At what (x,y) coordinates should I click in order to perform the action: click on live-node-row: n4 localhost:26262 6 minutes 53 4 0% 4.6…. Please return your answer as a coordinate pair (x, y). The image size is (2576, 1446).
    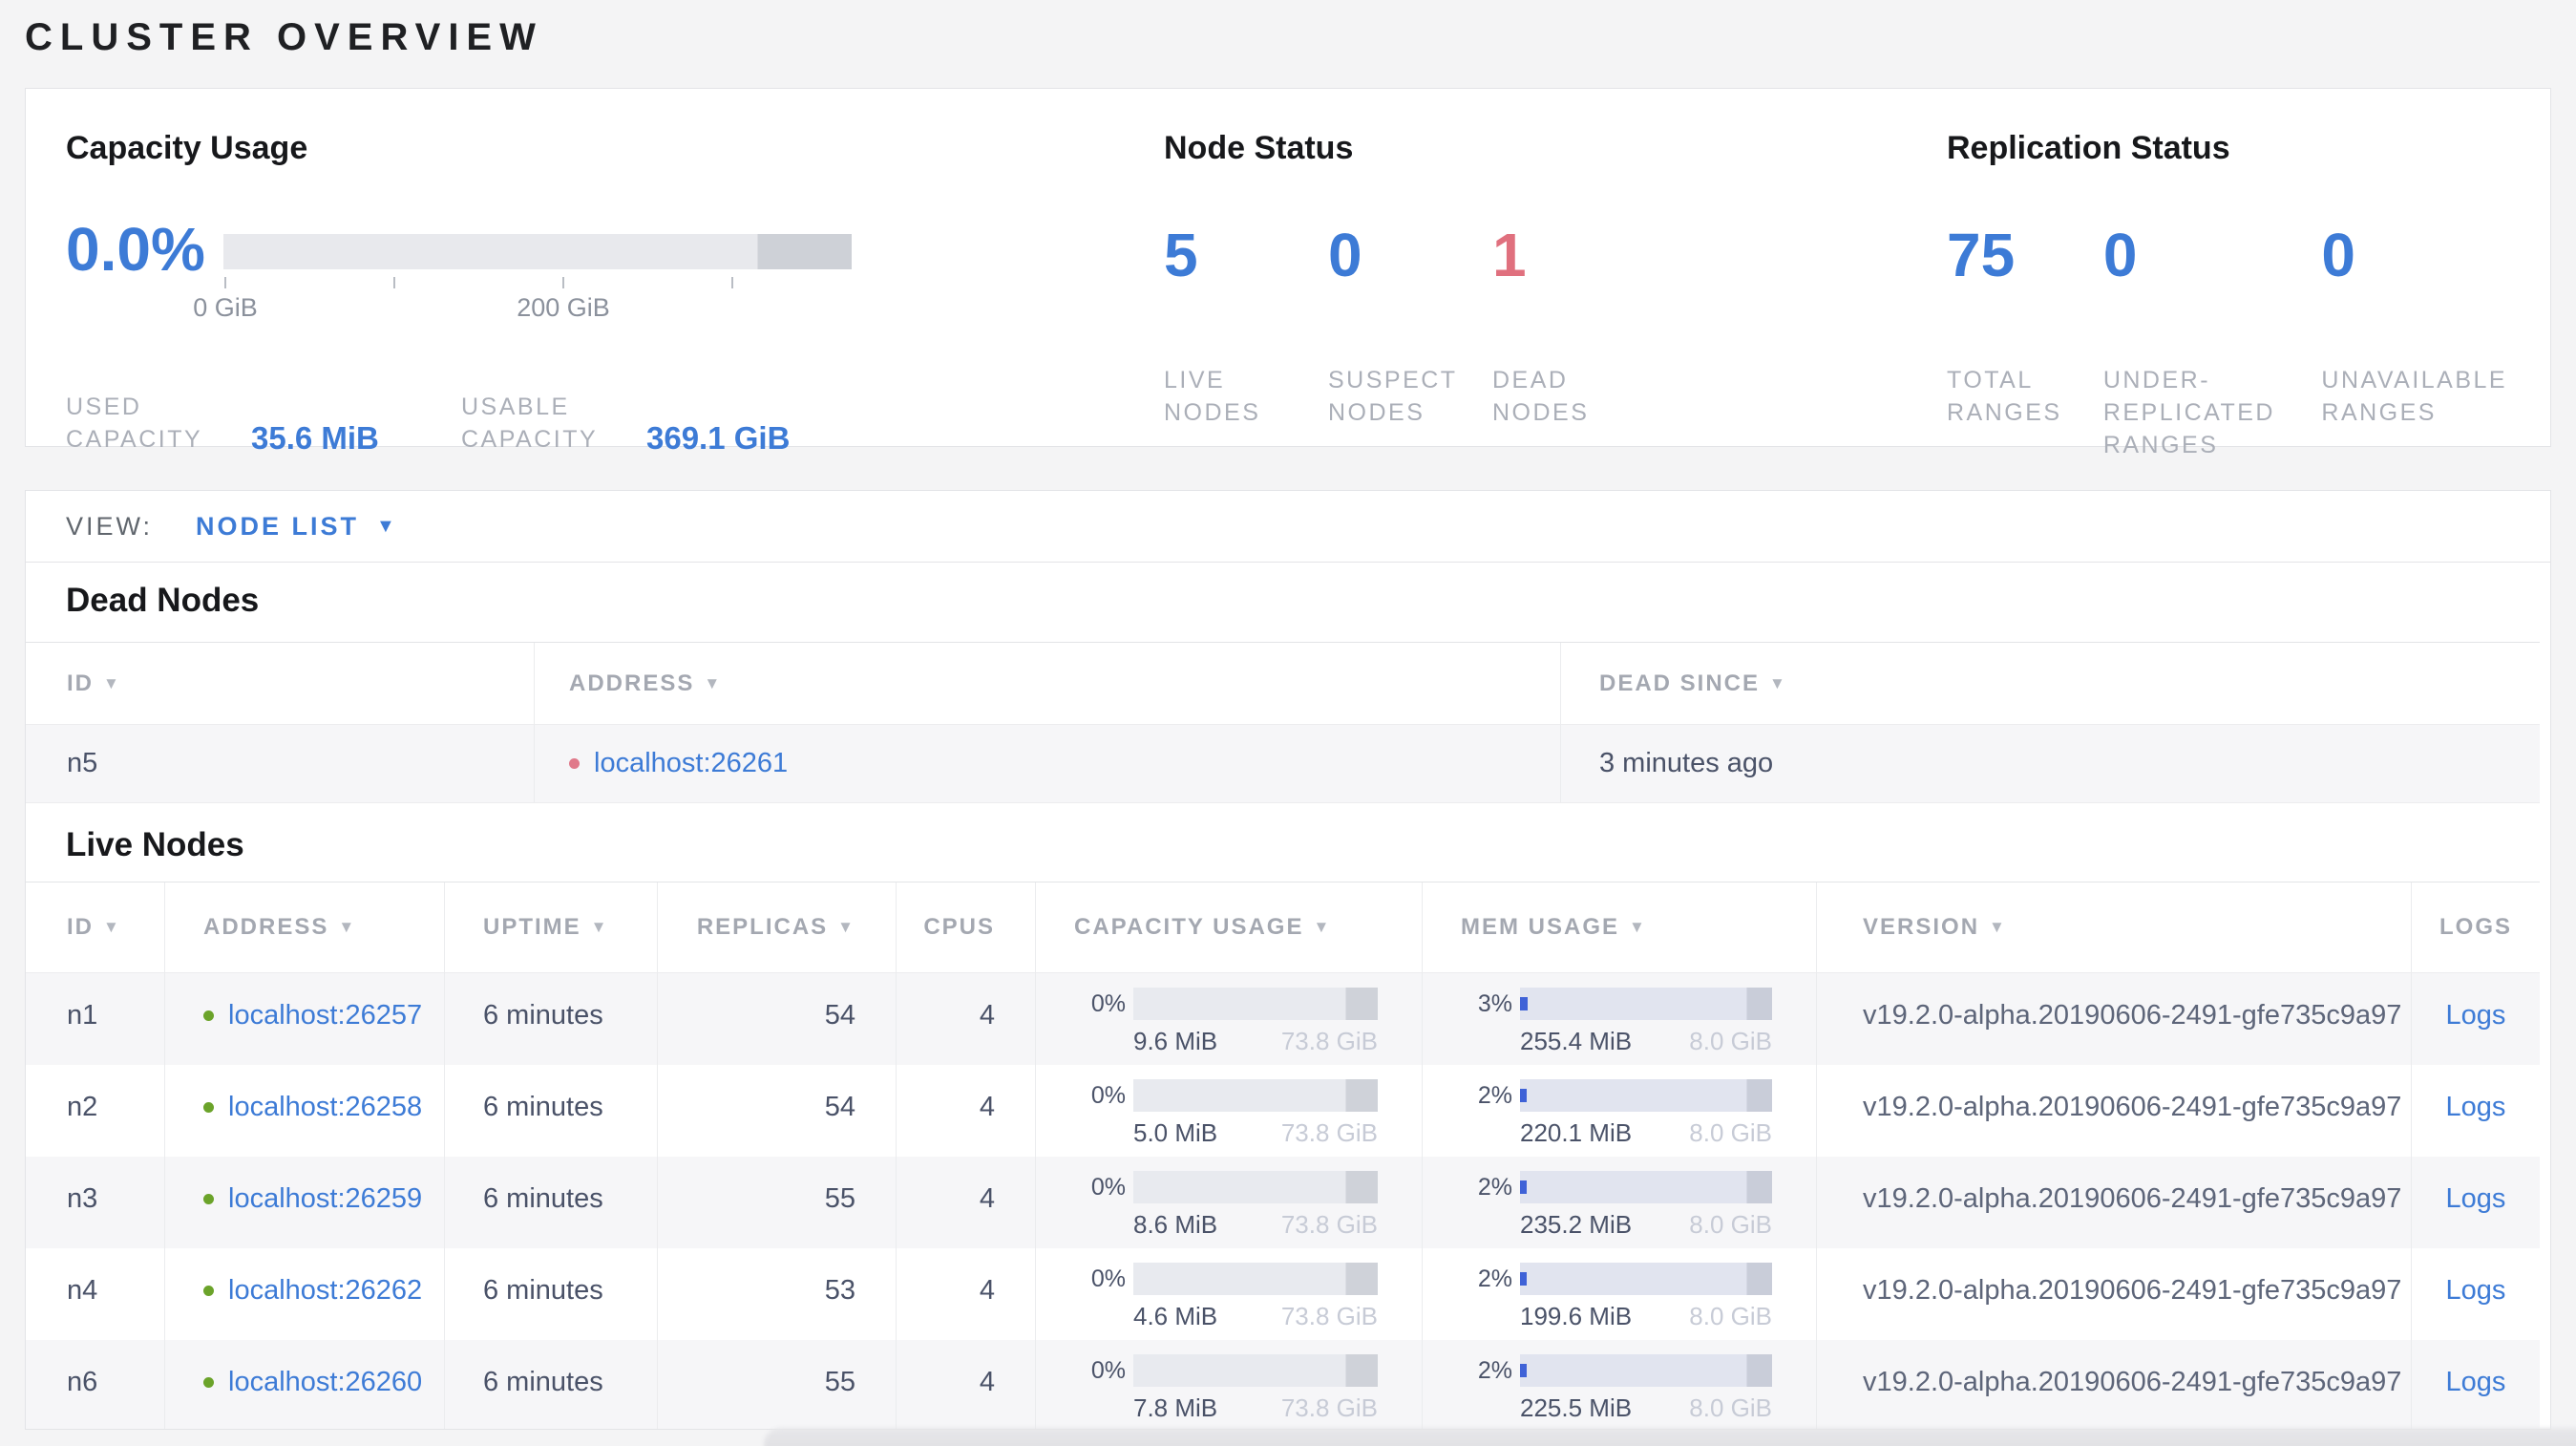
    Looking at the image, I should click on (1283, 1294).